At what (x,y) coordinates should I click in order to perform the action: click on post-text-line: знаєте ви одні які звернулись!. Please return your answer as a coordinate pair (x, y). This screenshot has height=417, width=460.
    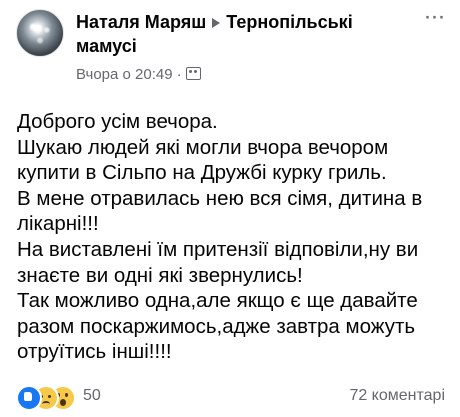
    Looking at the image, I should click on (160, 275).